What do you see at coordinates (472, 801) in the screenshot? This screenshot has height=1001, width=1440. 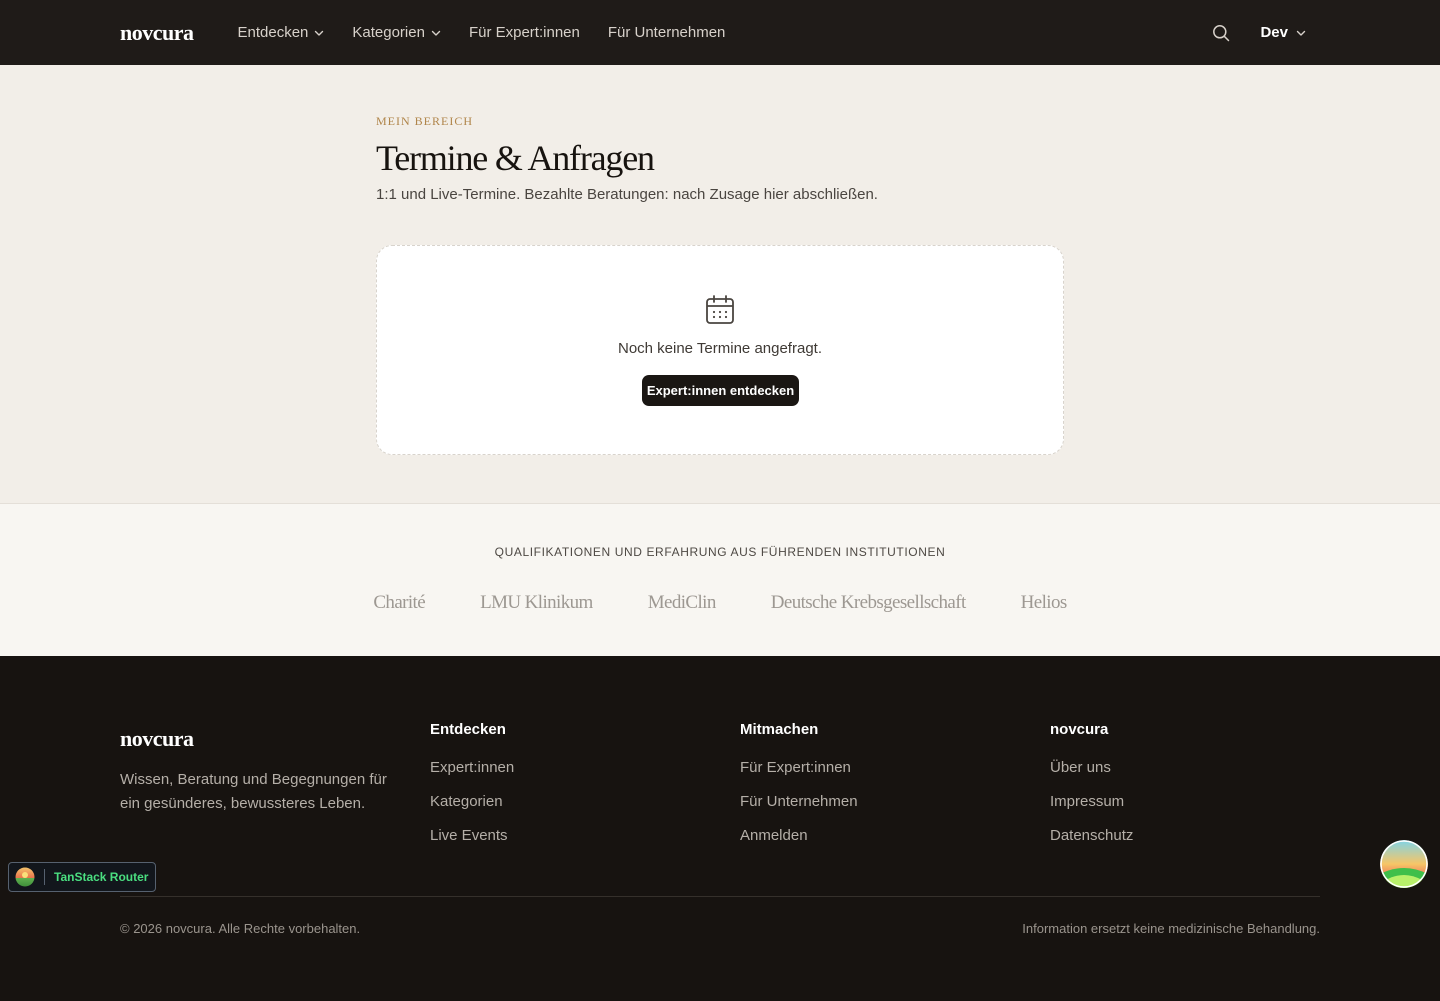 I see `footer-link: Kategorien` at bounding box center [472, 801].